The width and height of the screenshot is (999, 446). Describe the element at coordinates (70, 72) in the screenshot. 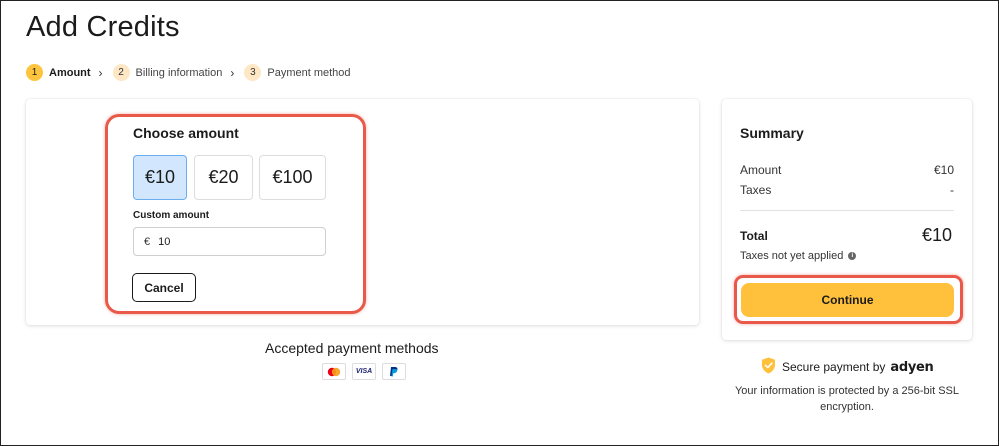

I see `step-label: Amount` at that location.